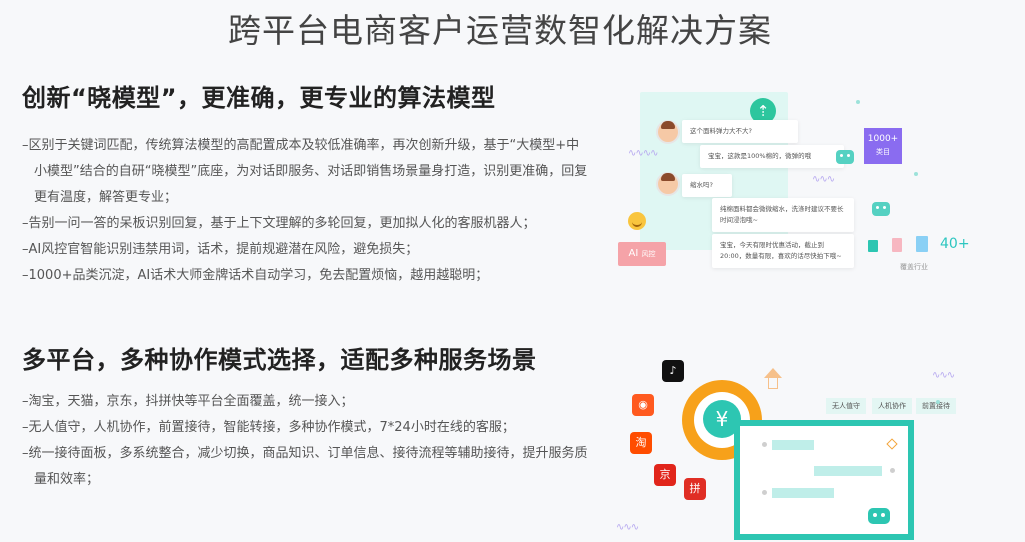 The width and height of the screenshot is (1025, 542). I want to click on industry-count: 40+, so click(955, 244).